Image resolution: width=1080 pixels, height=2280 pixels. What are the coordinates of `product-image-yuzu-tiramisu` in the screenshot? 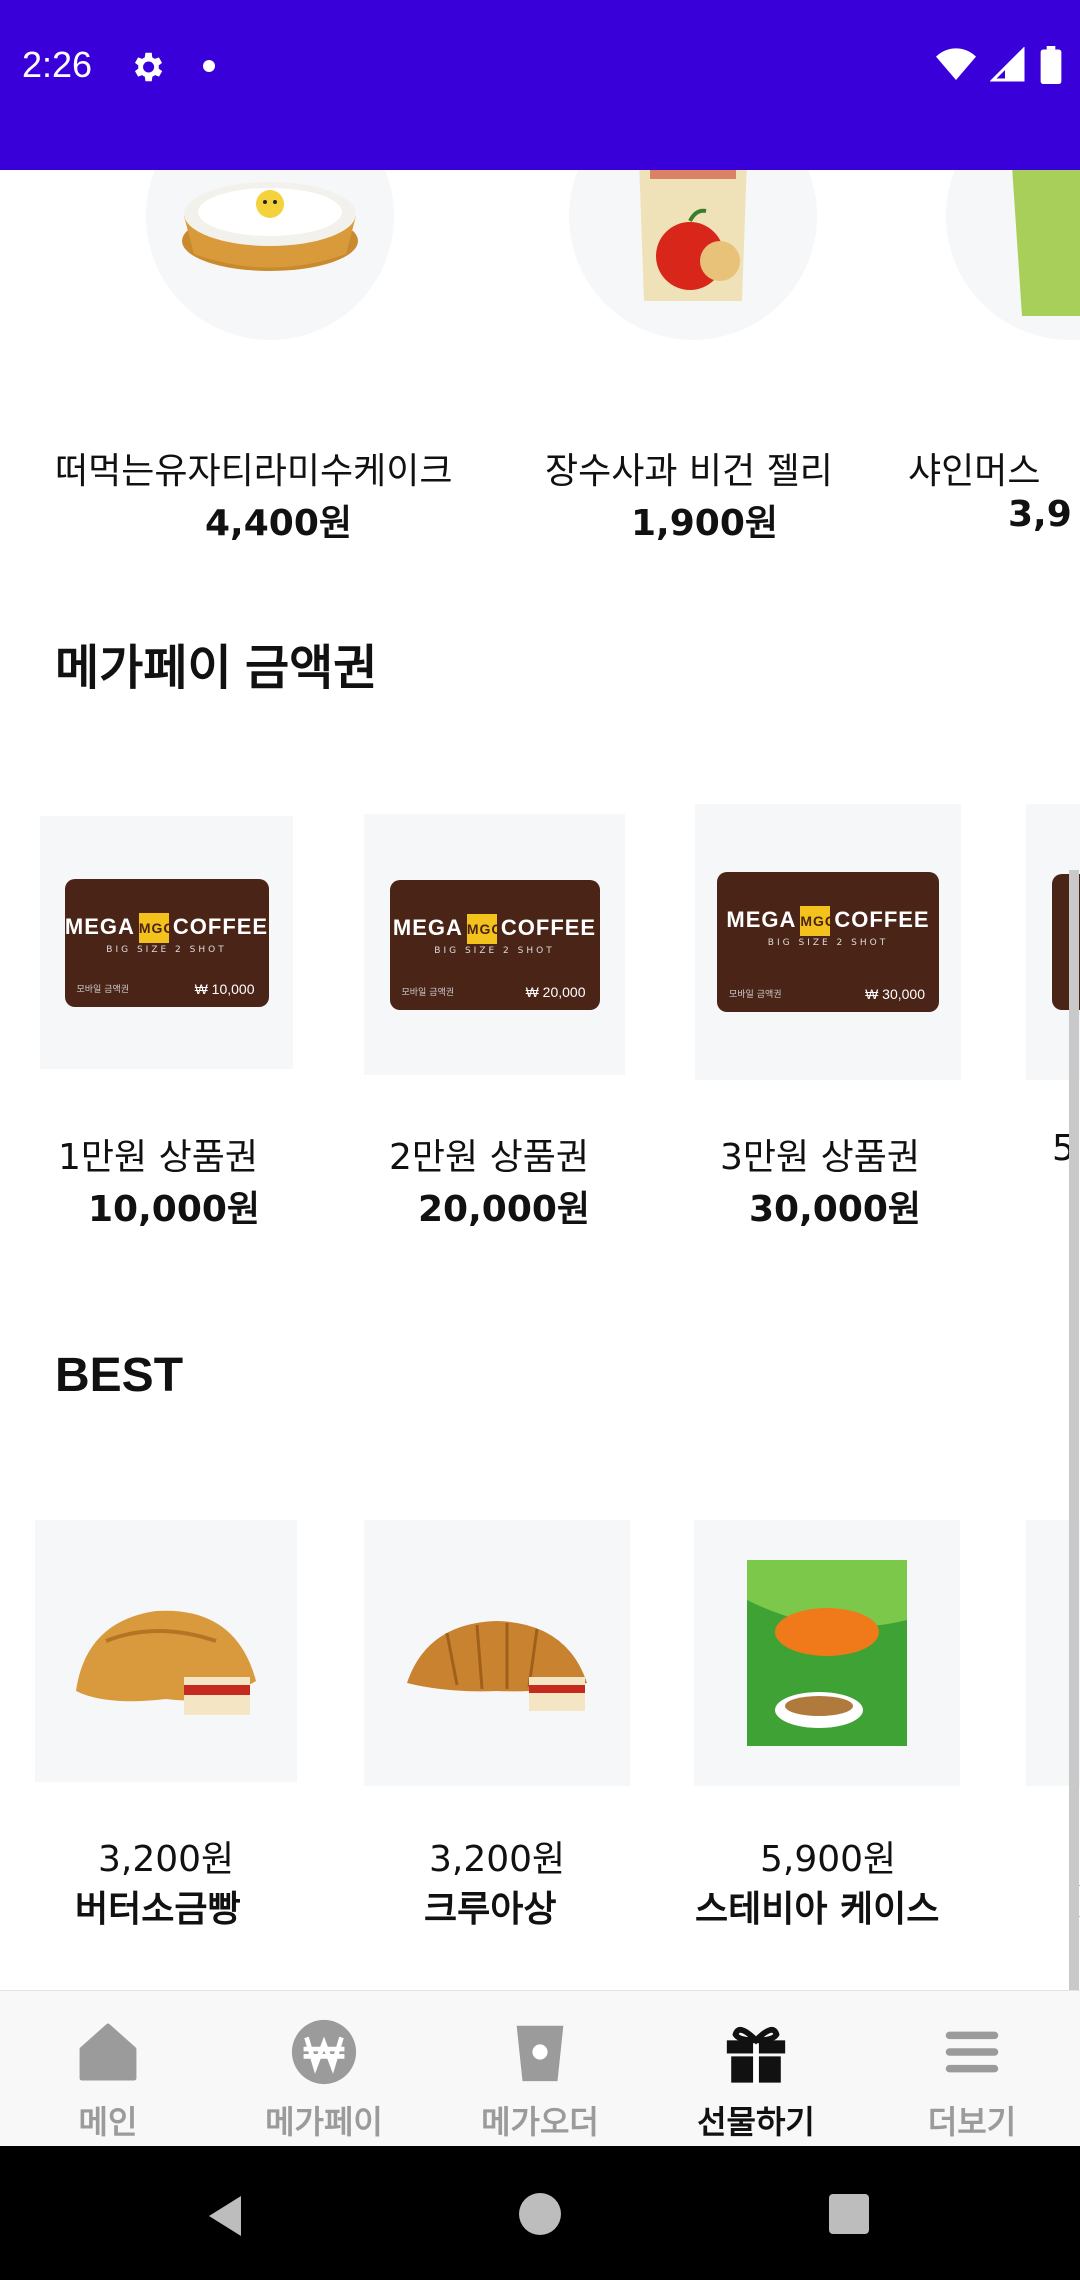 It's located at (270, 255).